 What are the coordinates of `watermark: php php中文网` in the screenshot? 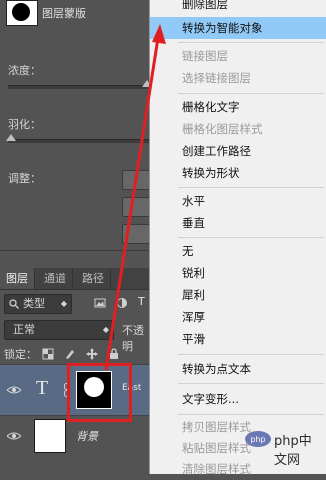 It's located at (284, 448).